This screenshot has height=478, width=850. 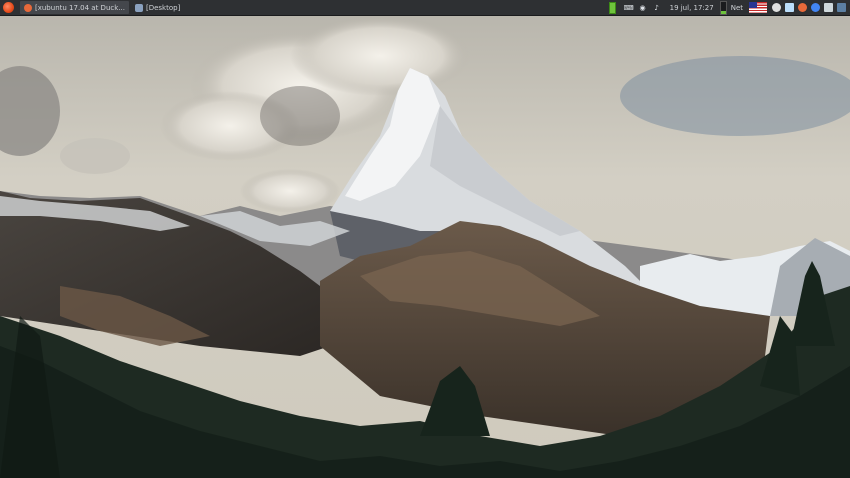 I want to click on settings-icon, so click(x=776, y=7).